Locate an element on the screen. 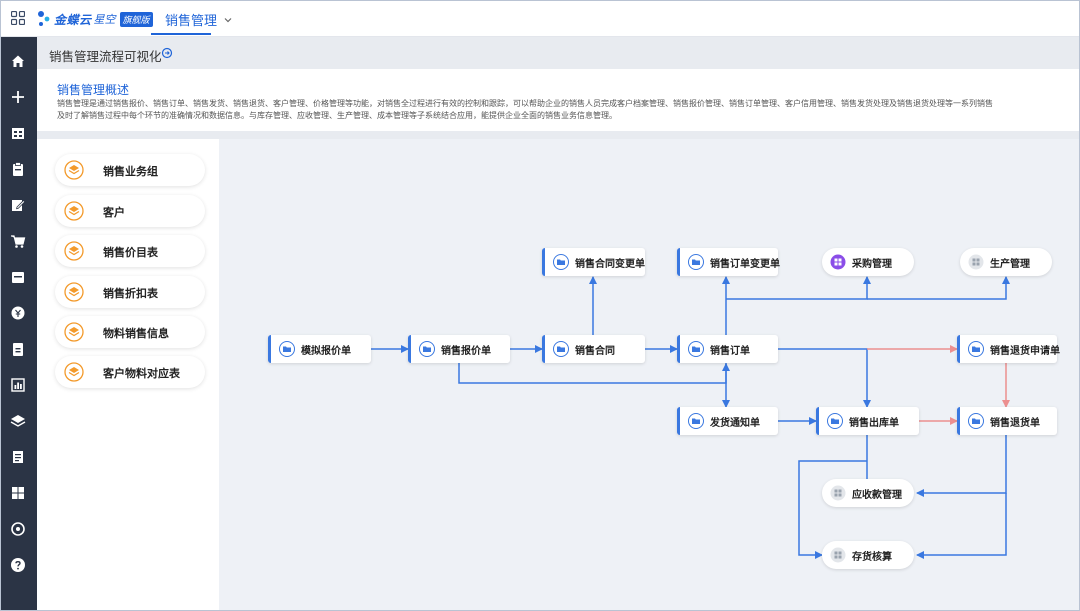 This screenshot has width=1080, height=611. page-title: 销售管理流程可视化 is located at coordinates (105, 56).